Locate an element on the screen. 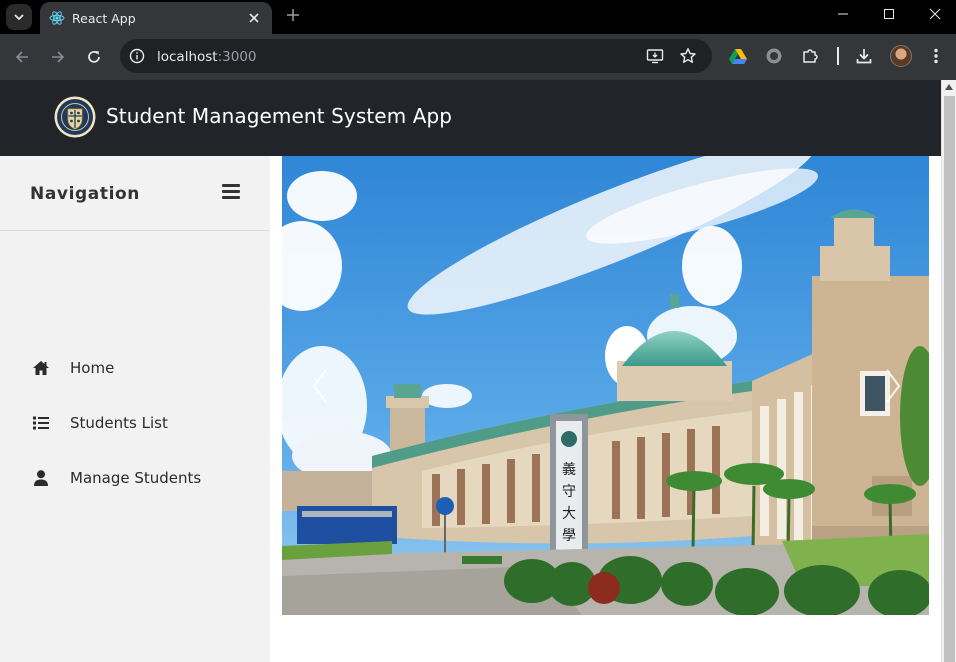  page-scrollbar is located at coordinates (948, 371).